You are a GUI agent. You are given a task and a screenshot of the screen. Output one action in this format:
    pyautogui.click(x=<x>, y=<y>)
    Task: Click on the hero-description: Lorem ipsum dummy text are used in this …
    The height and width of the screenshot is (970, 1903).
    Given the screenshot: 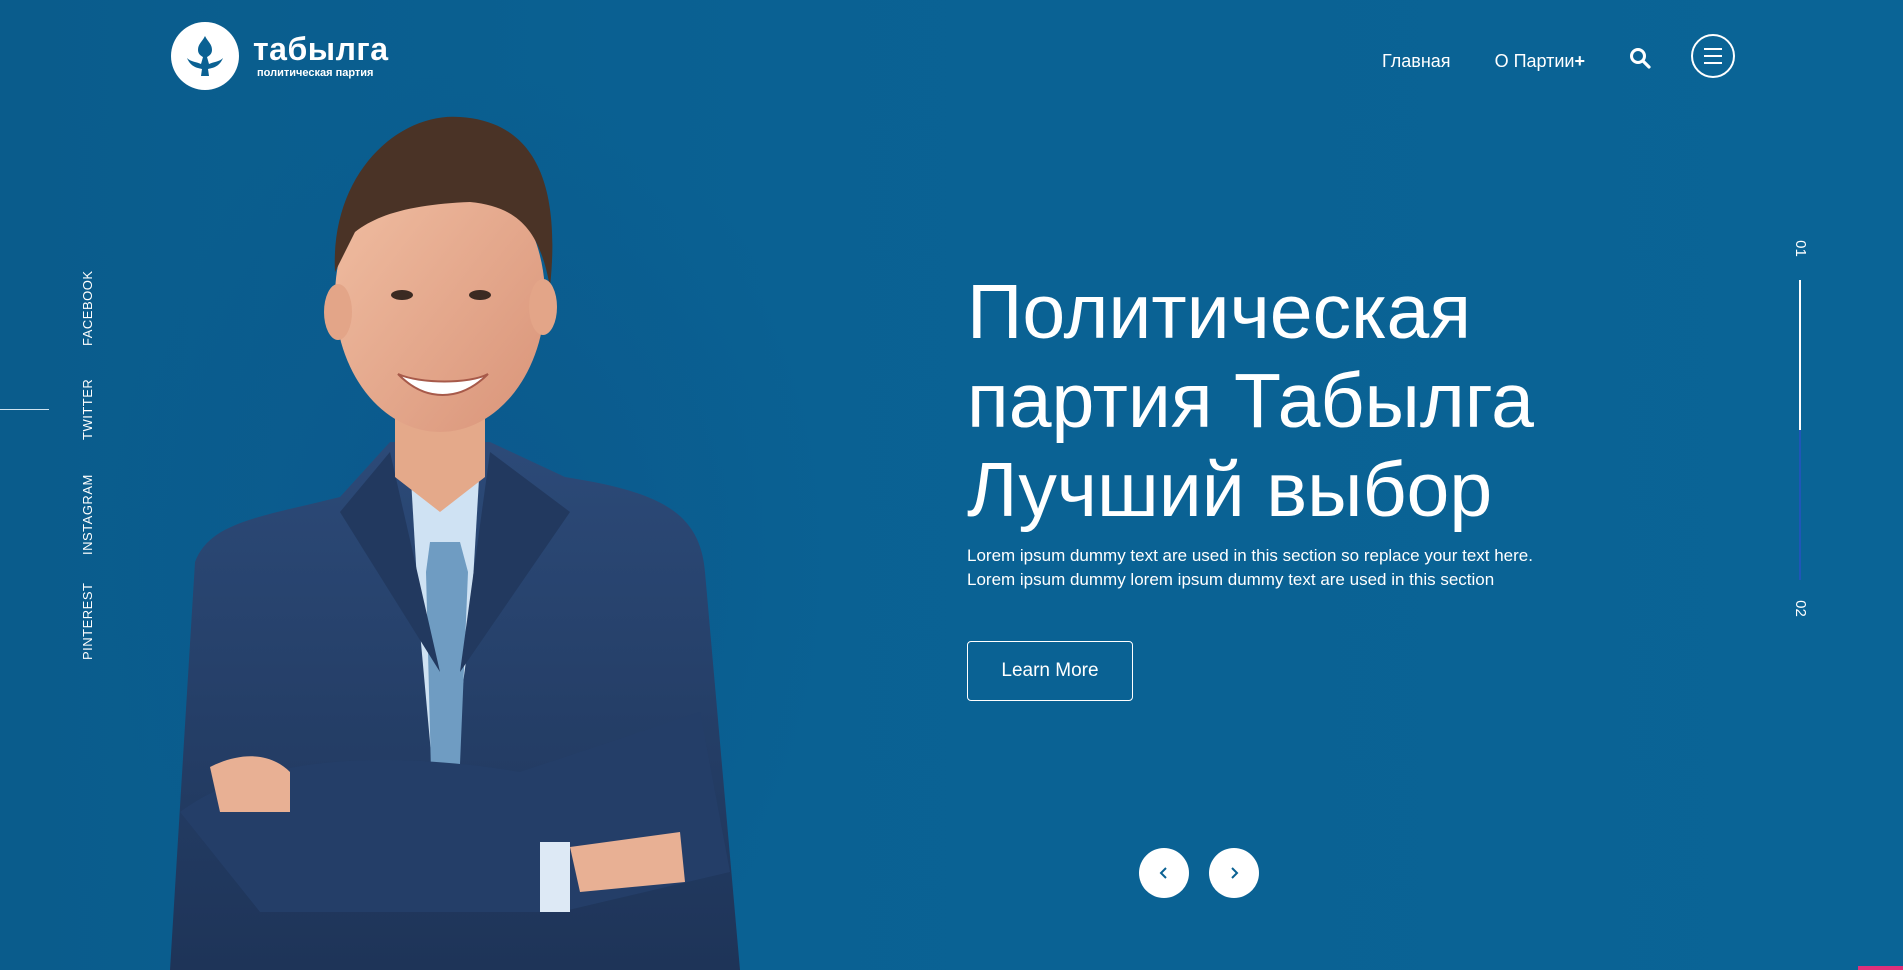 What is the action you would take?
    pyautogui.click(x=1277, y=568)
    